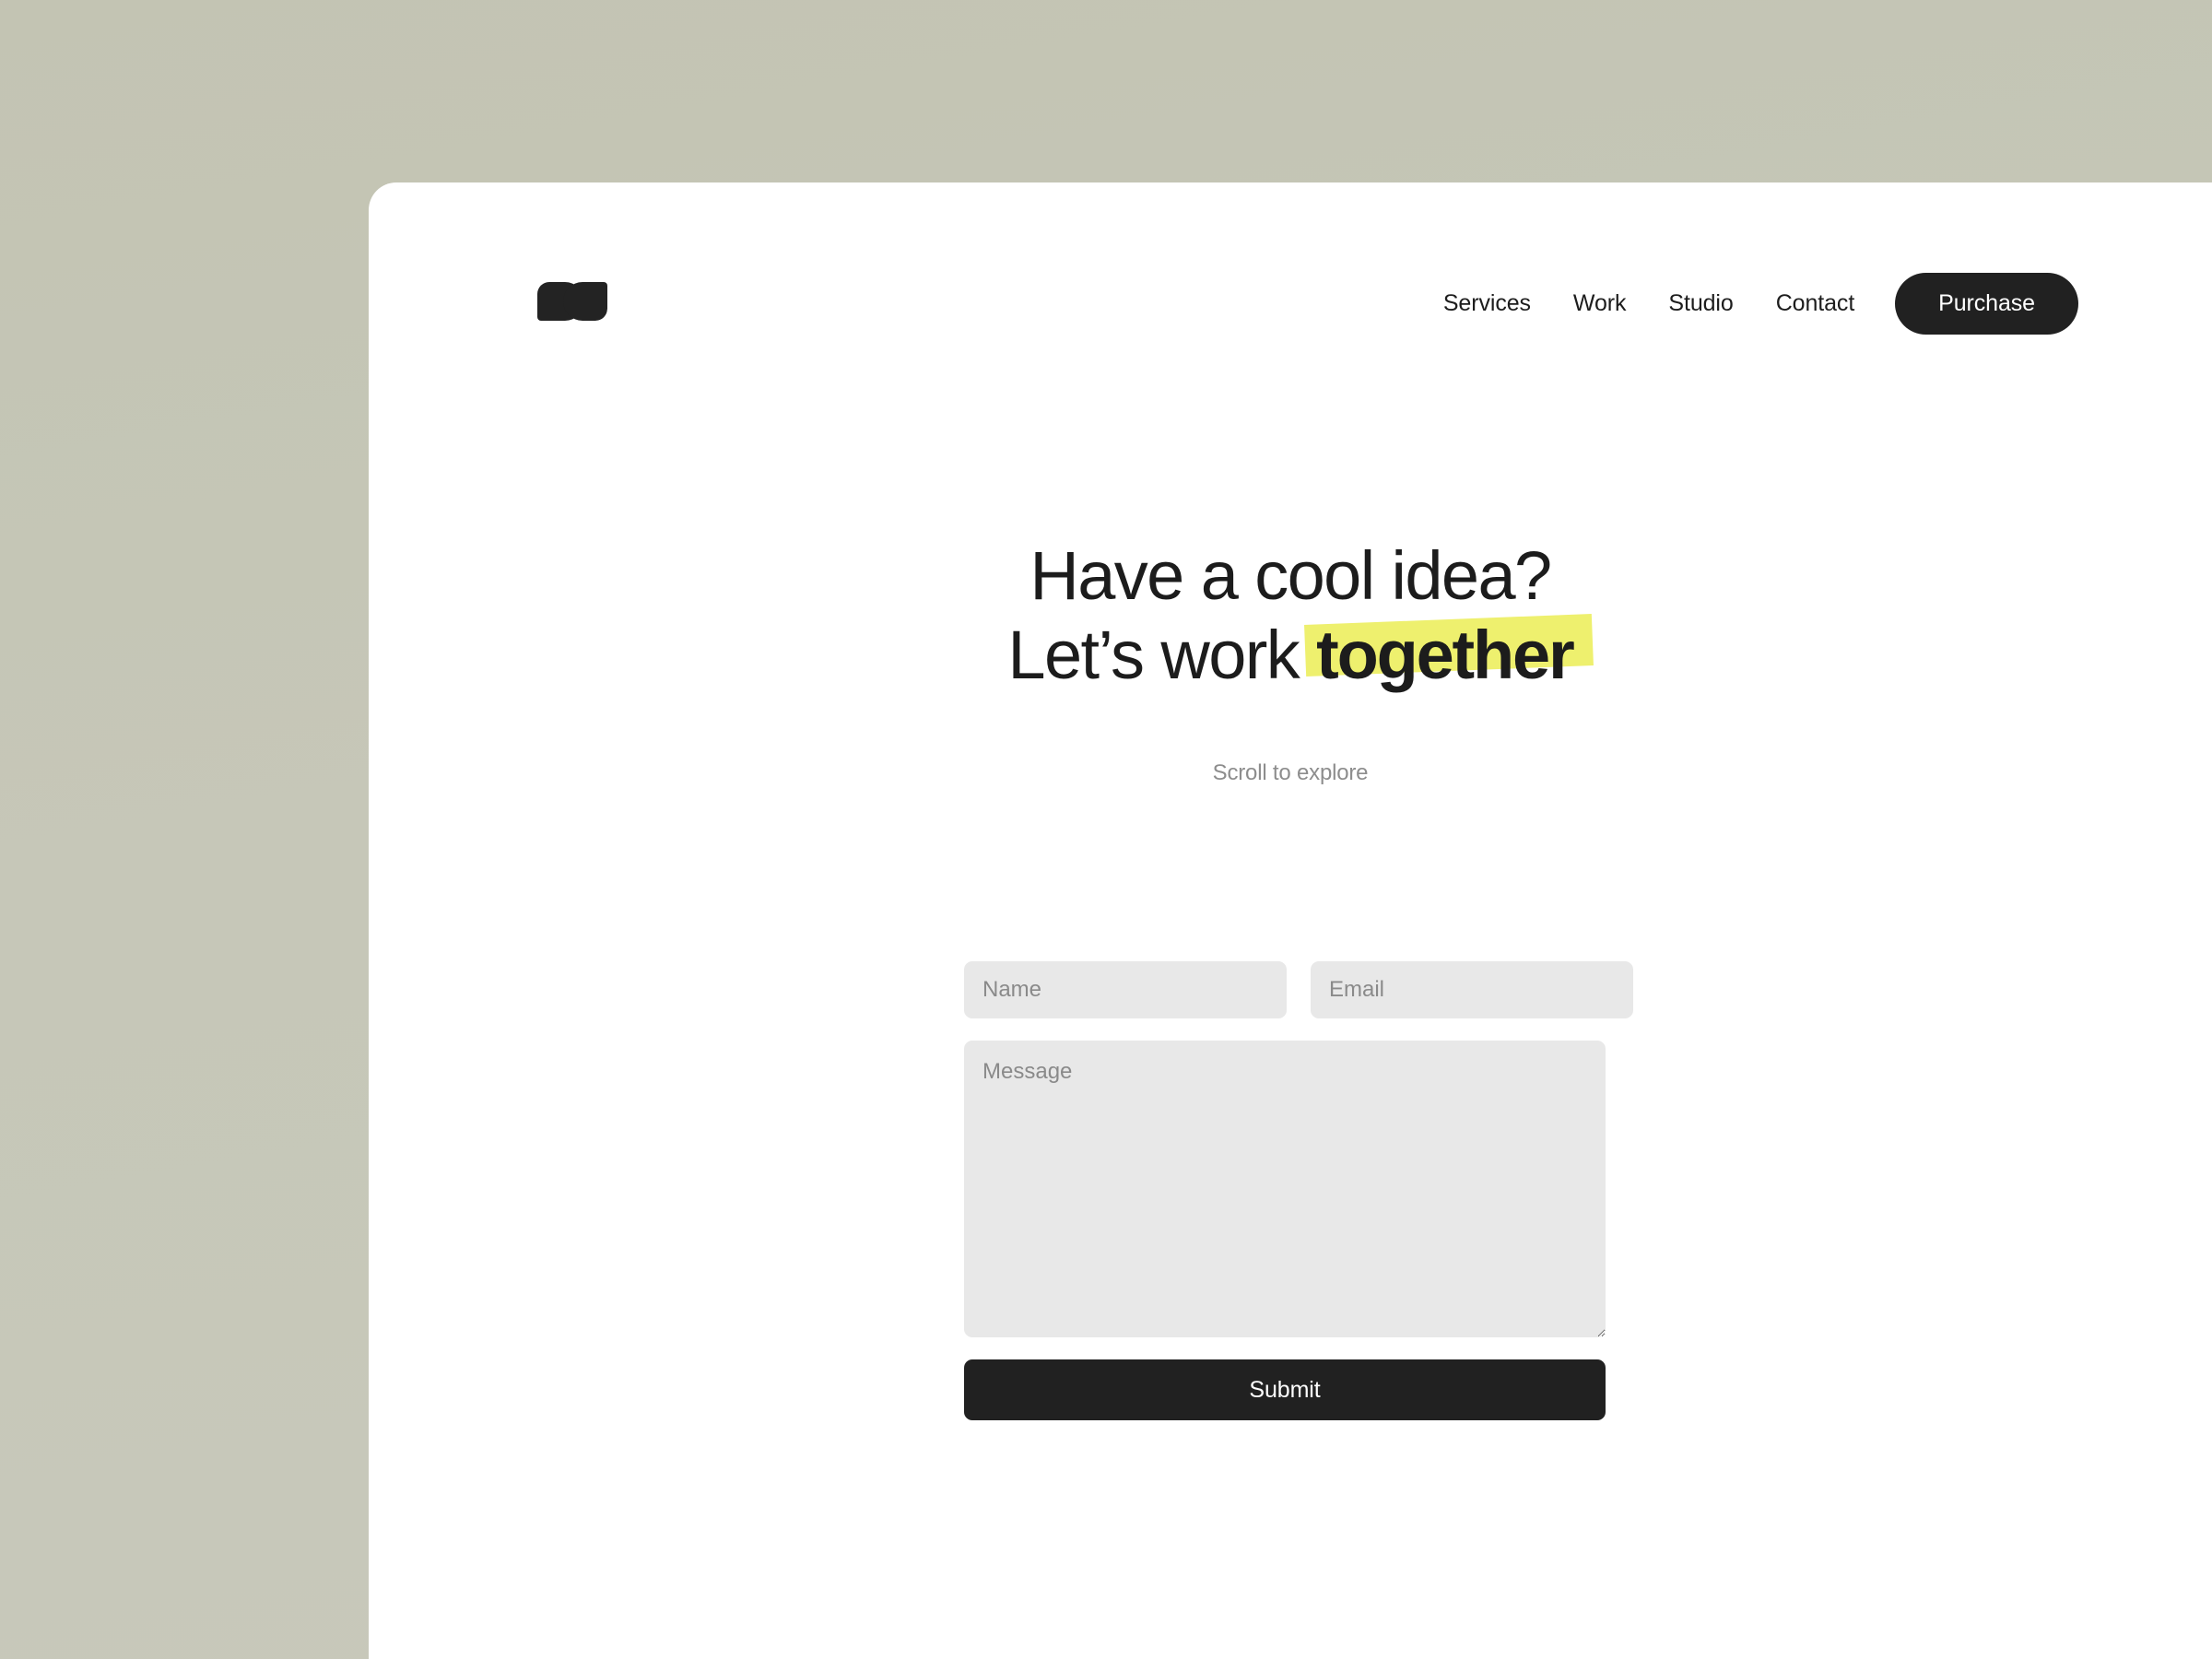  What do you see at coordinates (1125, 989) in the screenshot?
I see `name-input` at bounding box center [1125, 989].